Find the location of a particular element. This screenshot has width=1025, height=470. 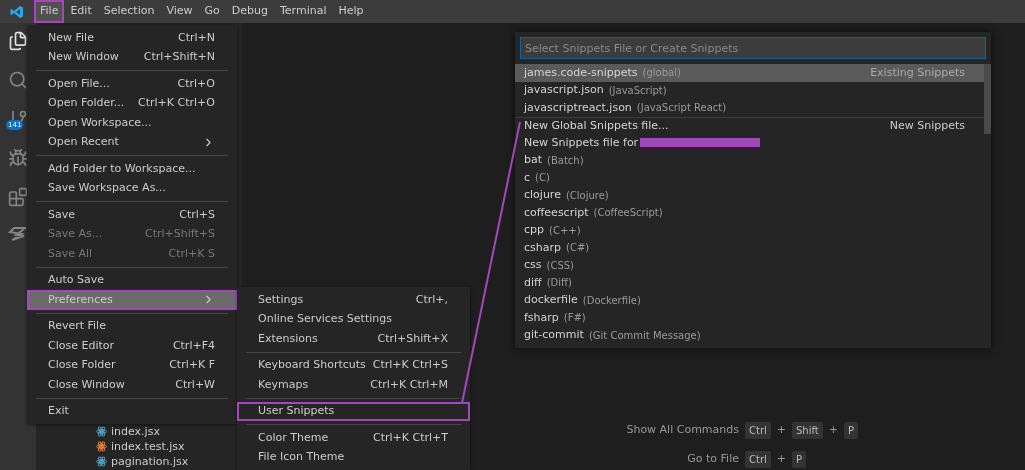

menu-bar-item: Edit is located at coordinates (81, 11).